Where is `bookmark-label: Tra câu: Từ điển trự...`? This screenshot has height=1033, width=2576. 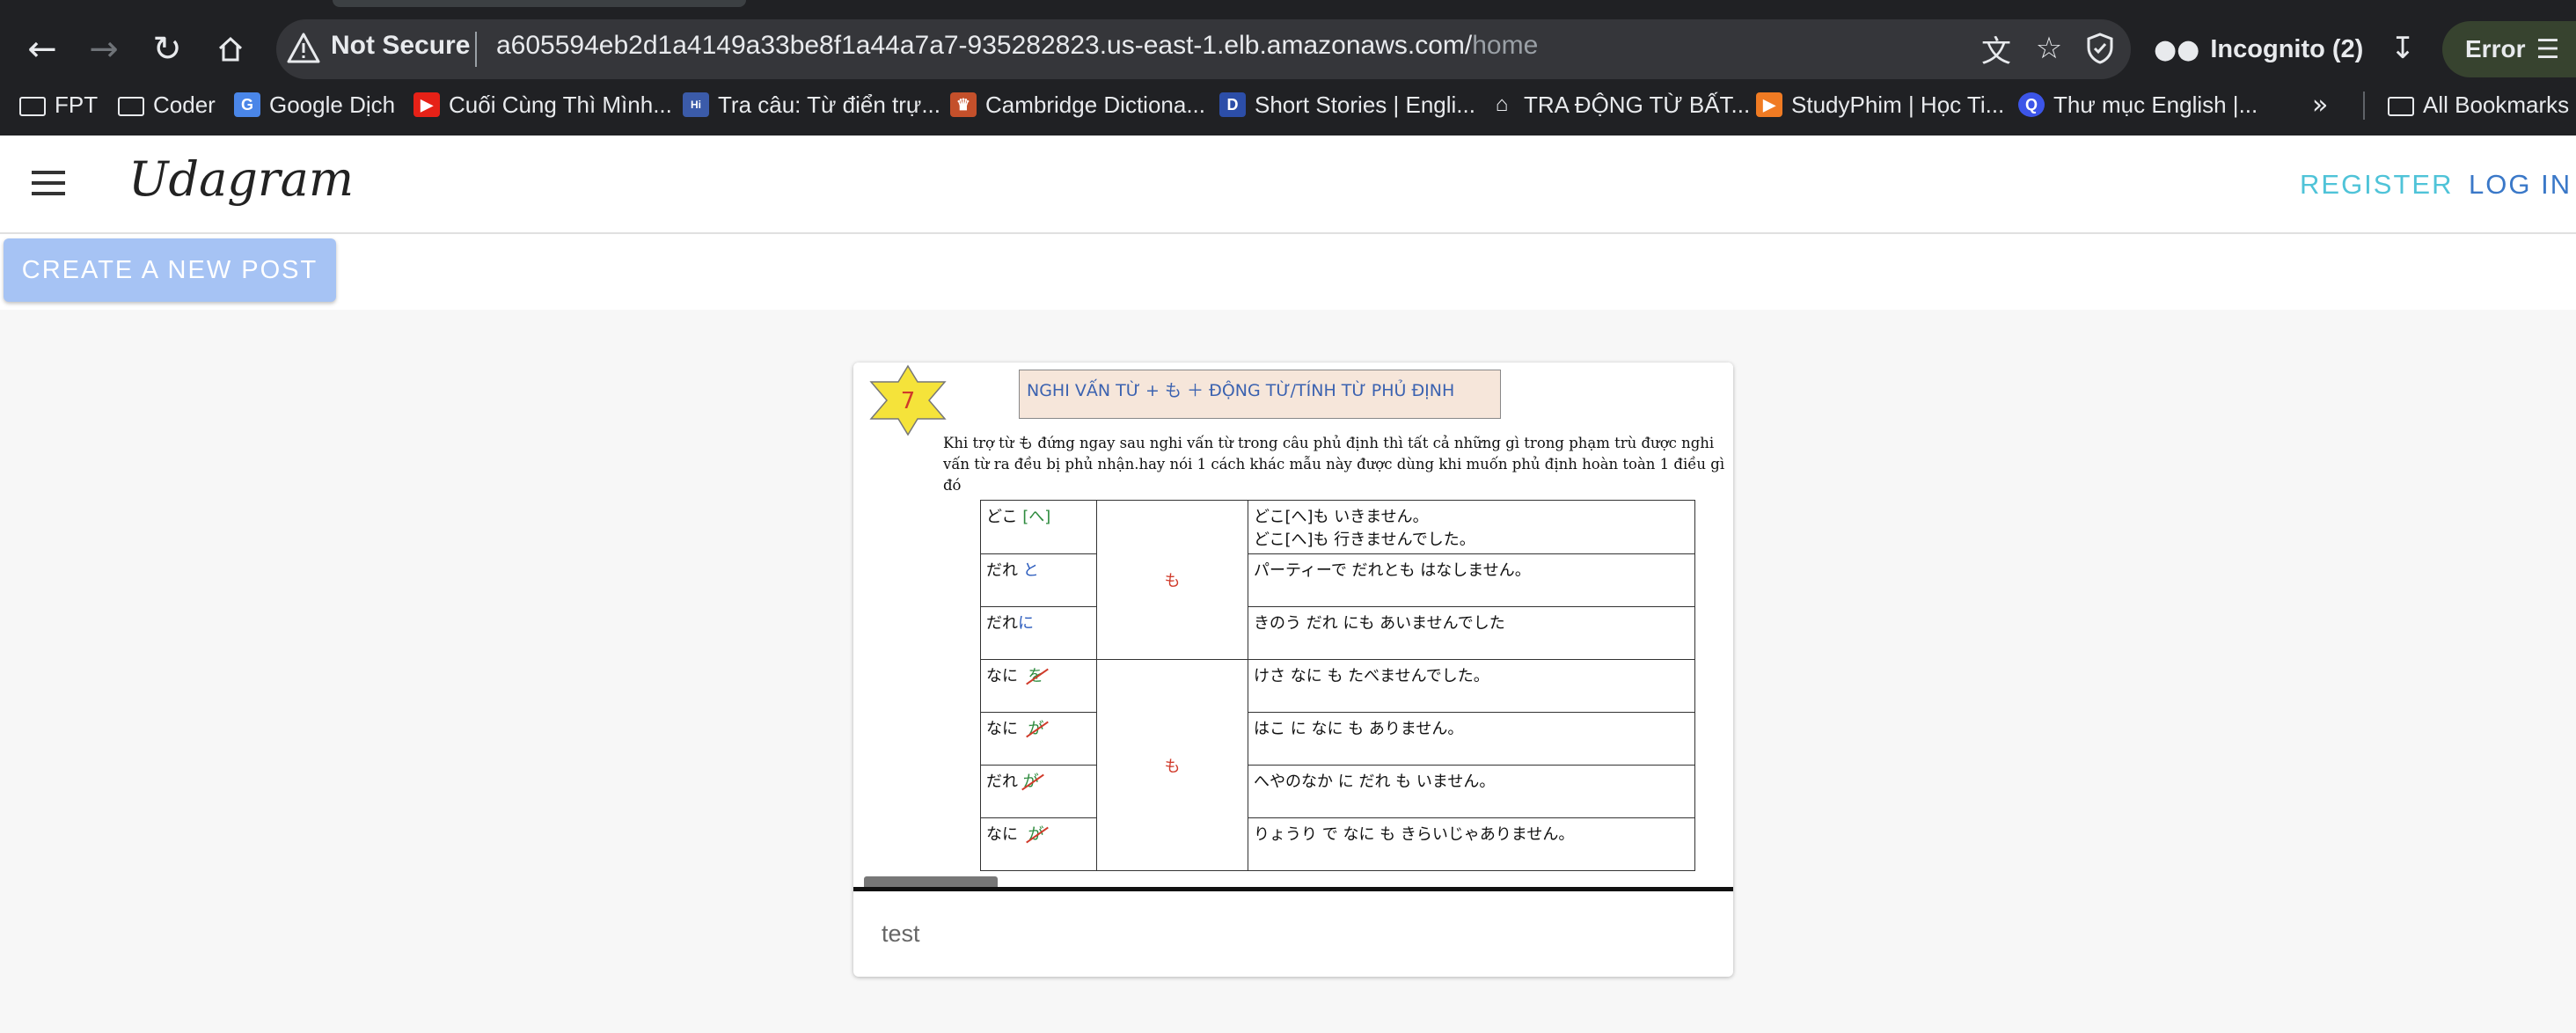
bookmark-label: Tra câu: Từ điển trự... is located at coordinates (829, 104).